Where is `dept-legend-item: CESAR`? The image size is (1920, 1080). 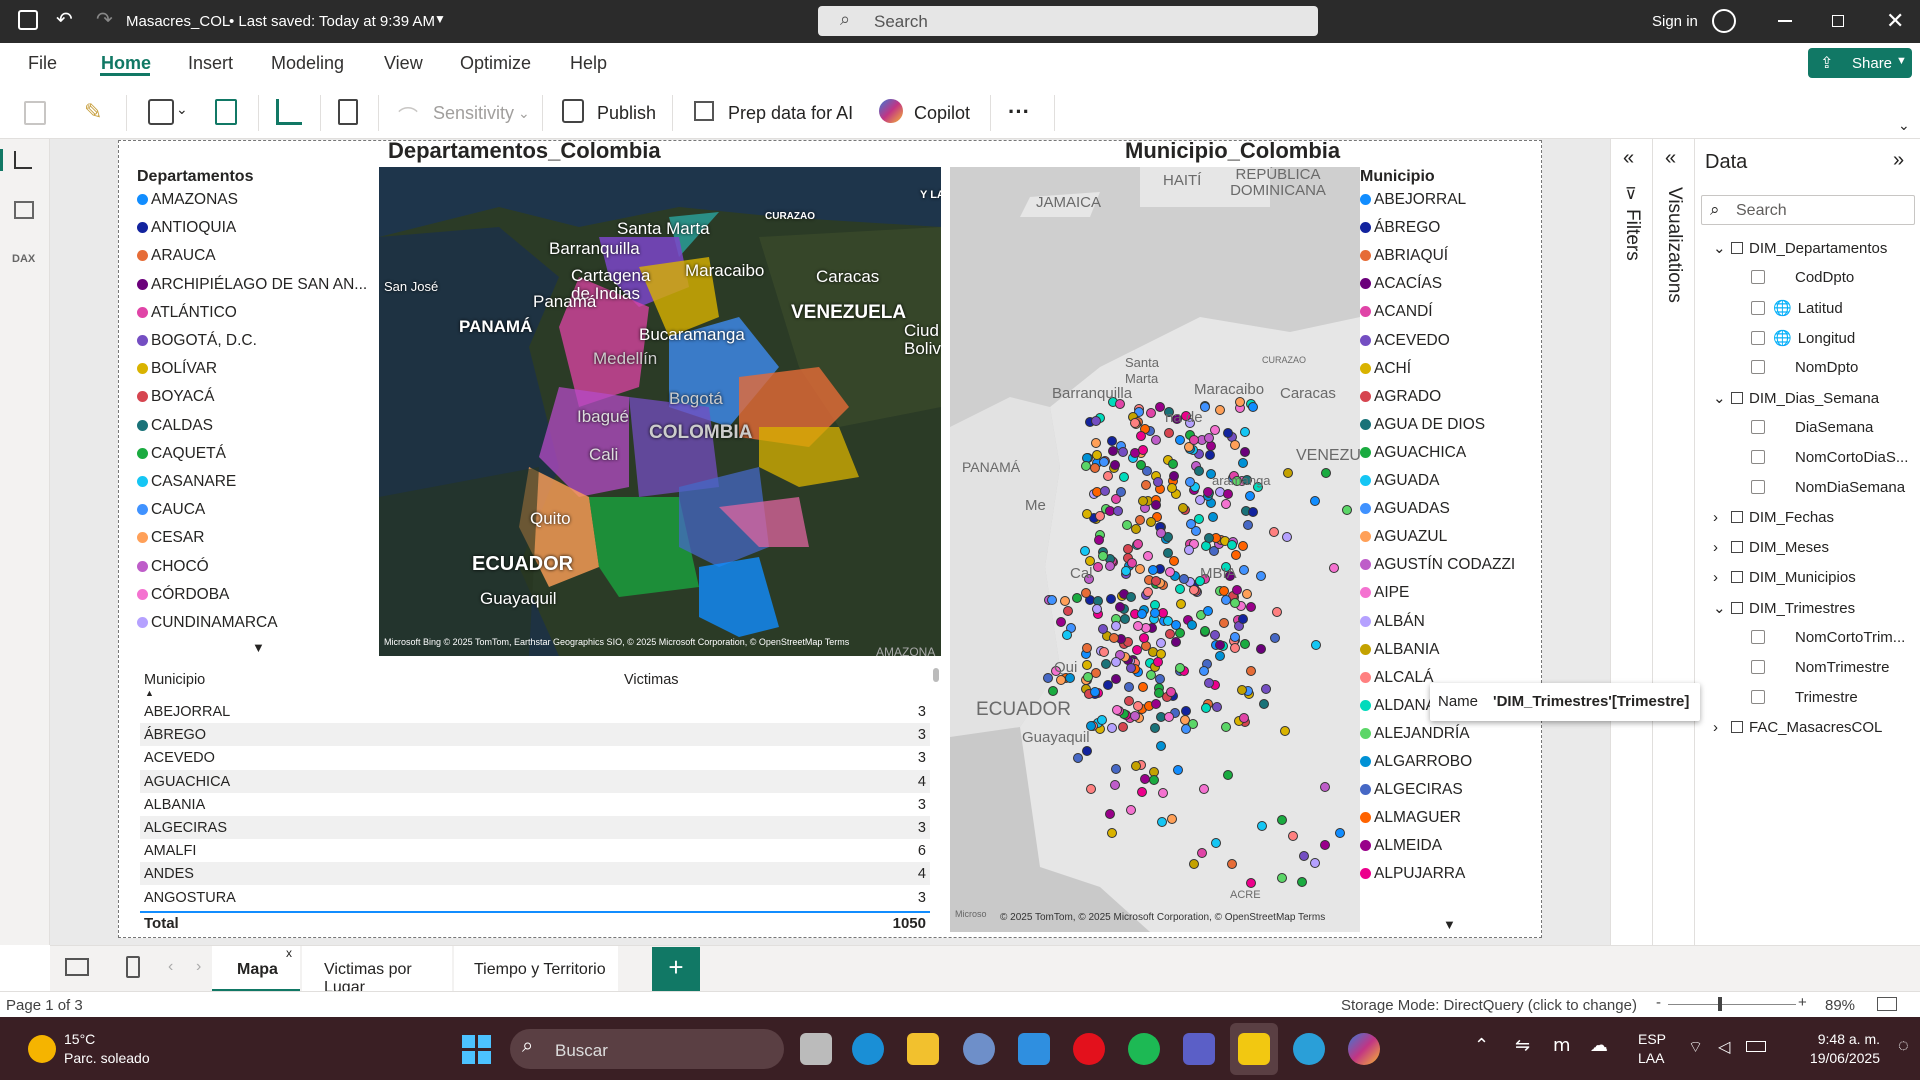
dept-legend-item: CESAR is located at coordinates (170, 538).